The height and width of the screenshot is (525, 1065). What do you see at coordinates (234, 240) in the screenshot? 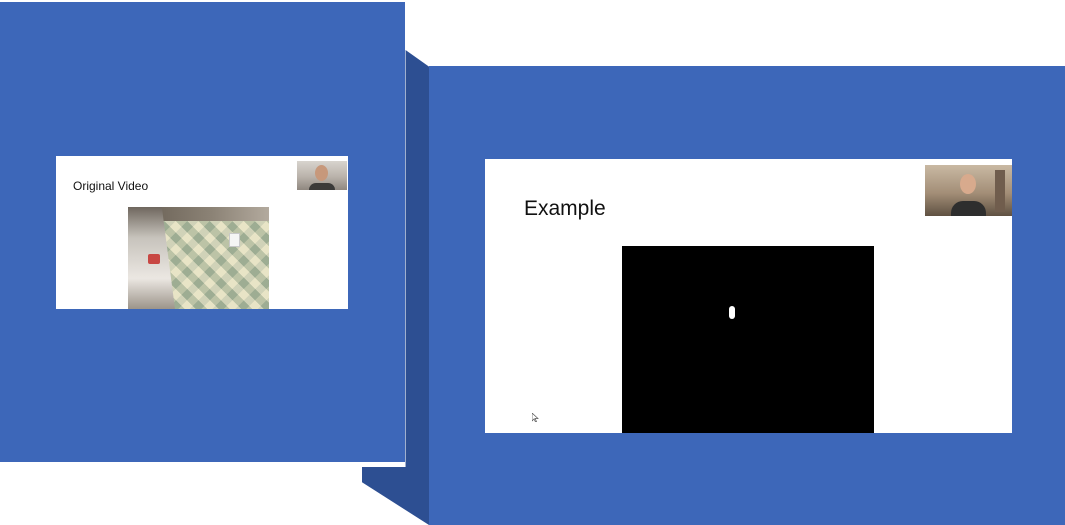
I see `white-box` at bounding box center [234, 240].